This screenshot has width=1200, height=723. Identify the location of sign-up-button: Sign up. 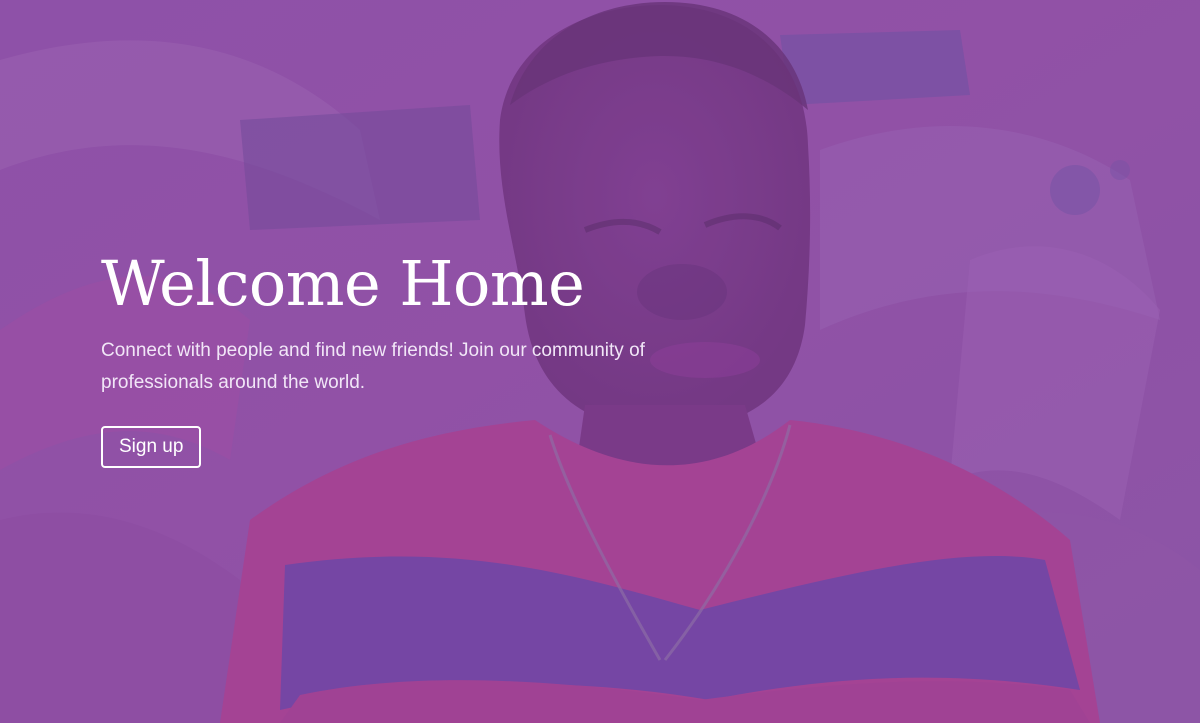
(151, 447).